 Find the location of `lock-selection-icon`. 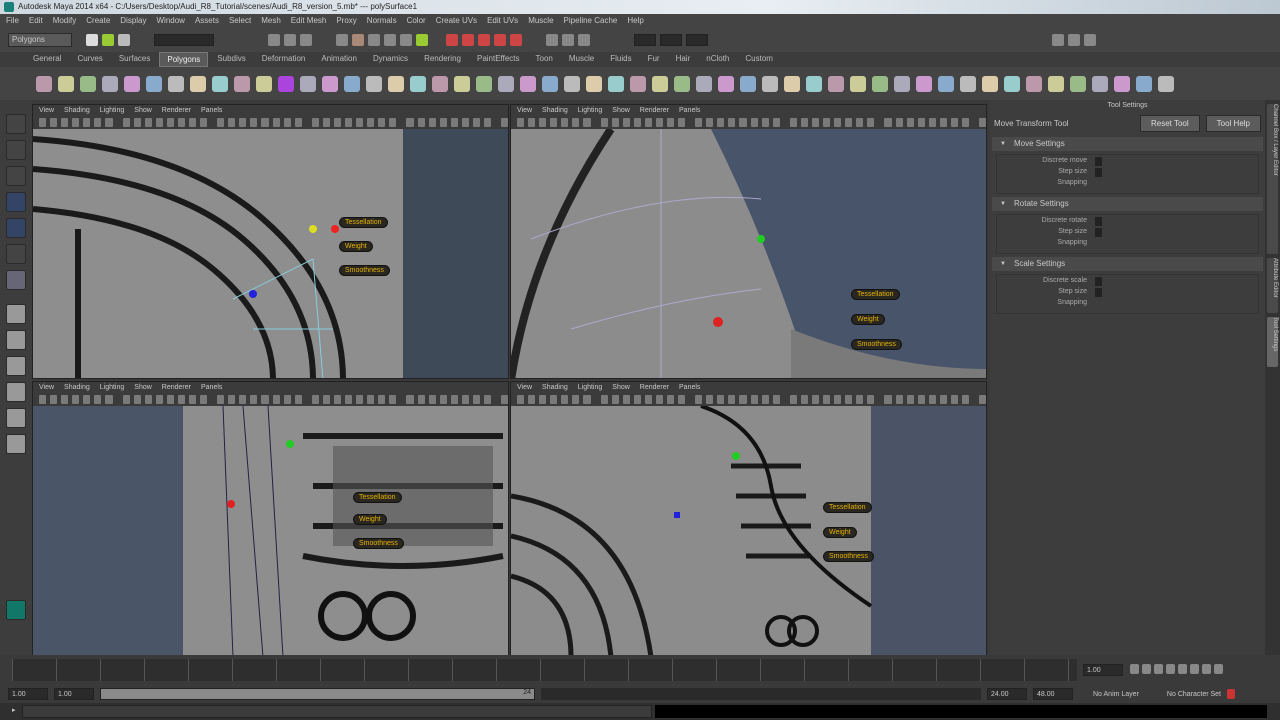

lock-selection-icon is located at coordinates (422, 40).